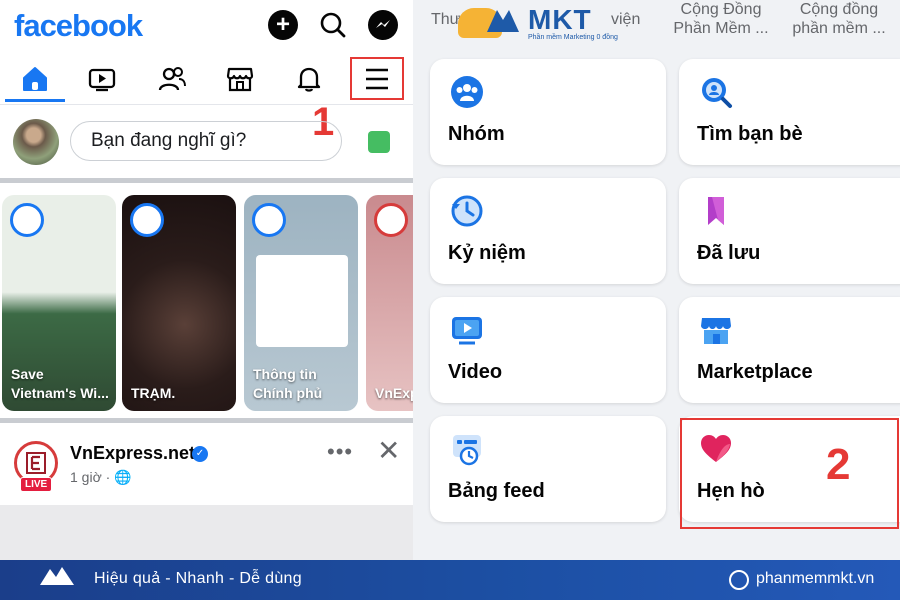 This screenshot has width=900, height=600. Describe the element at coordinates (467, 211) in the screenshot. I see `memories-icon` at that location.